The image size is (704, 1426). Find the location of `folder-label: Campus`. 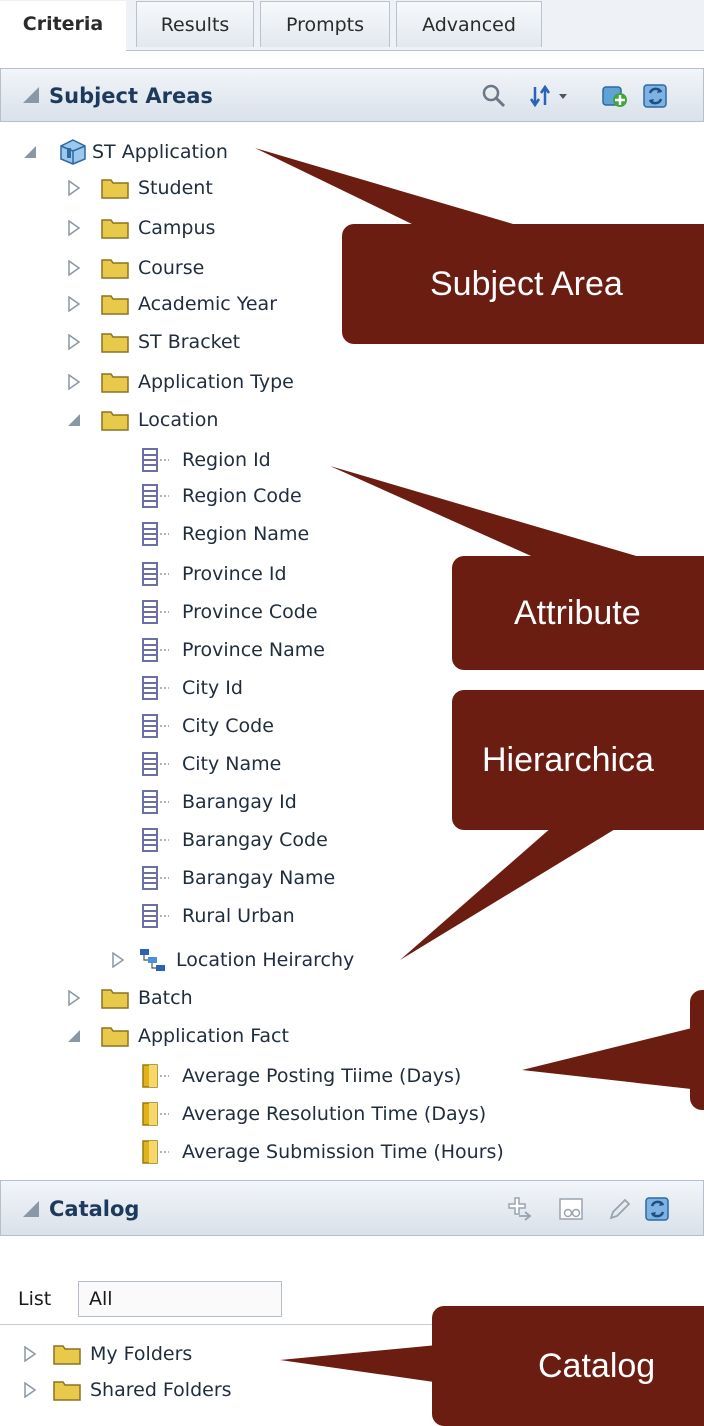

folder-label: Campus is located at coordinates (177, 228).